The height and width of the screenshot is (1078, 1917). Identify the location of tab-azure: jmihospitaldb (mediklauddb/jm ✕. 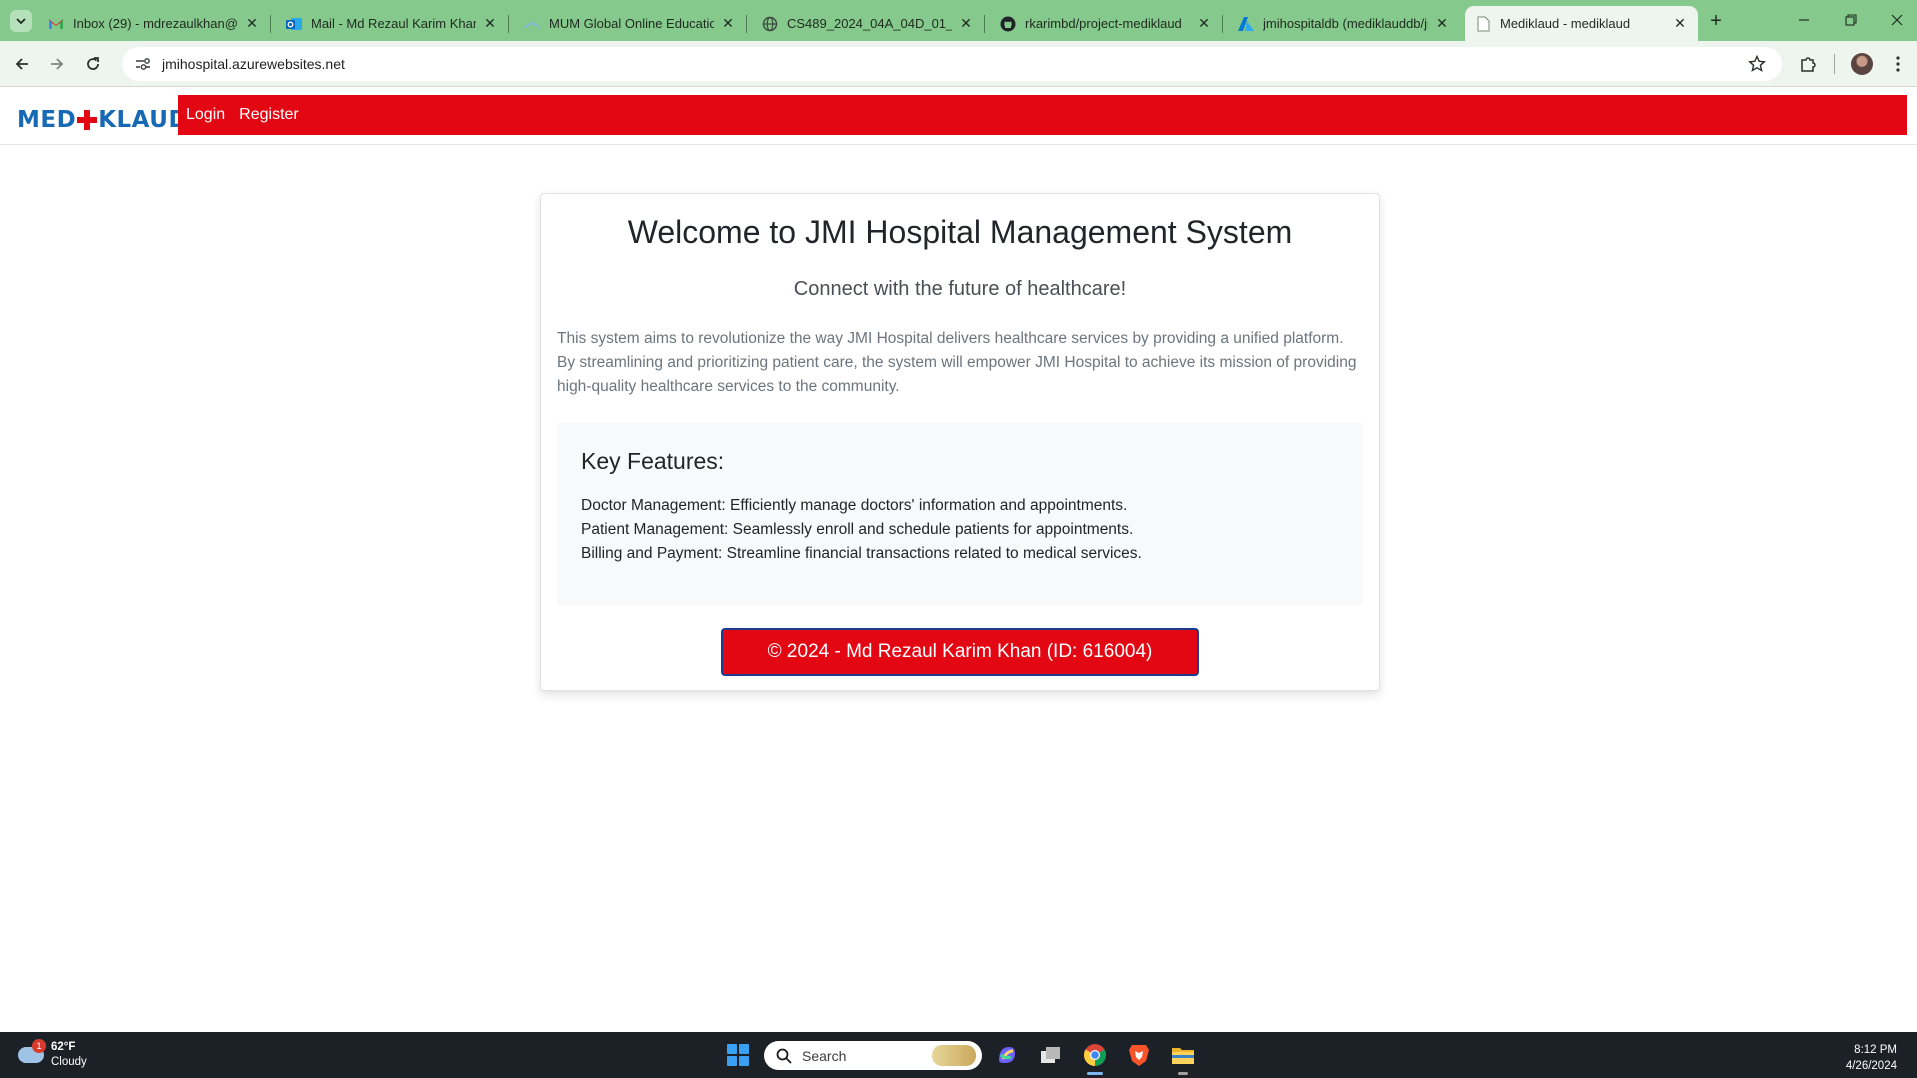
(1344, 23).